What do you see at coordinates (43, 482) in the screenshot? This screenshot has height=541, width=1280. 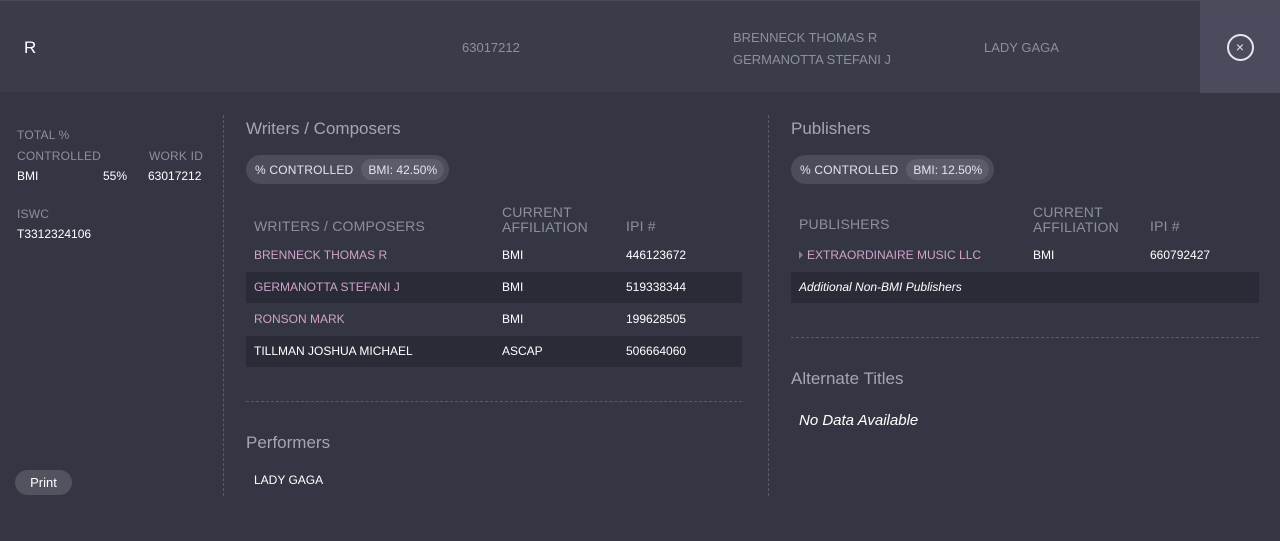 I see `print-button: Print` at bounding box center [43, 482].